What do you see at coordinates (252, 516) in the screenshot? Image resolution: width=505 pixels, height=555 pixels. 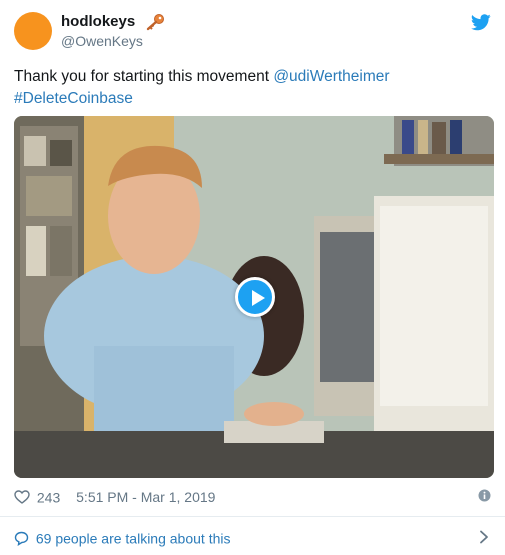 I see `divider` at bounding box center [252, 516].